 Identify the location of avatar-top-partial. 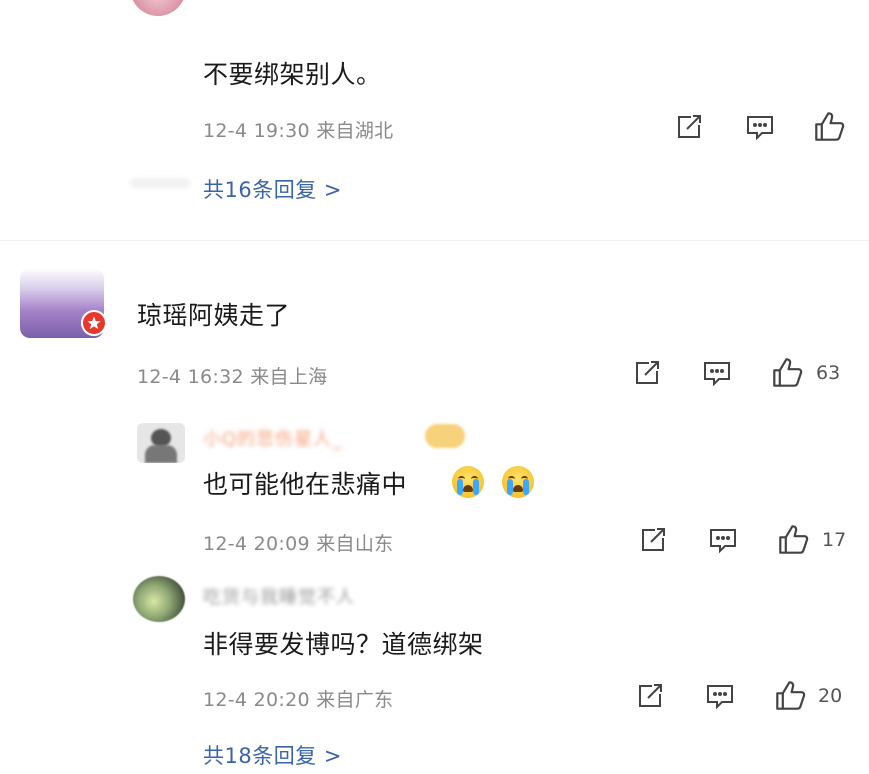
(158, 8).